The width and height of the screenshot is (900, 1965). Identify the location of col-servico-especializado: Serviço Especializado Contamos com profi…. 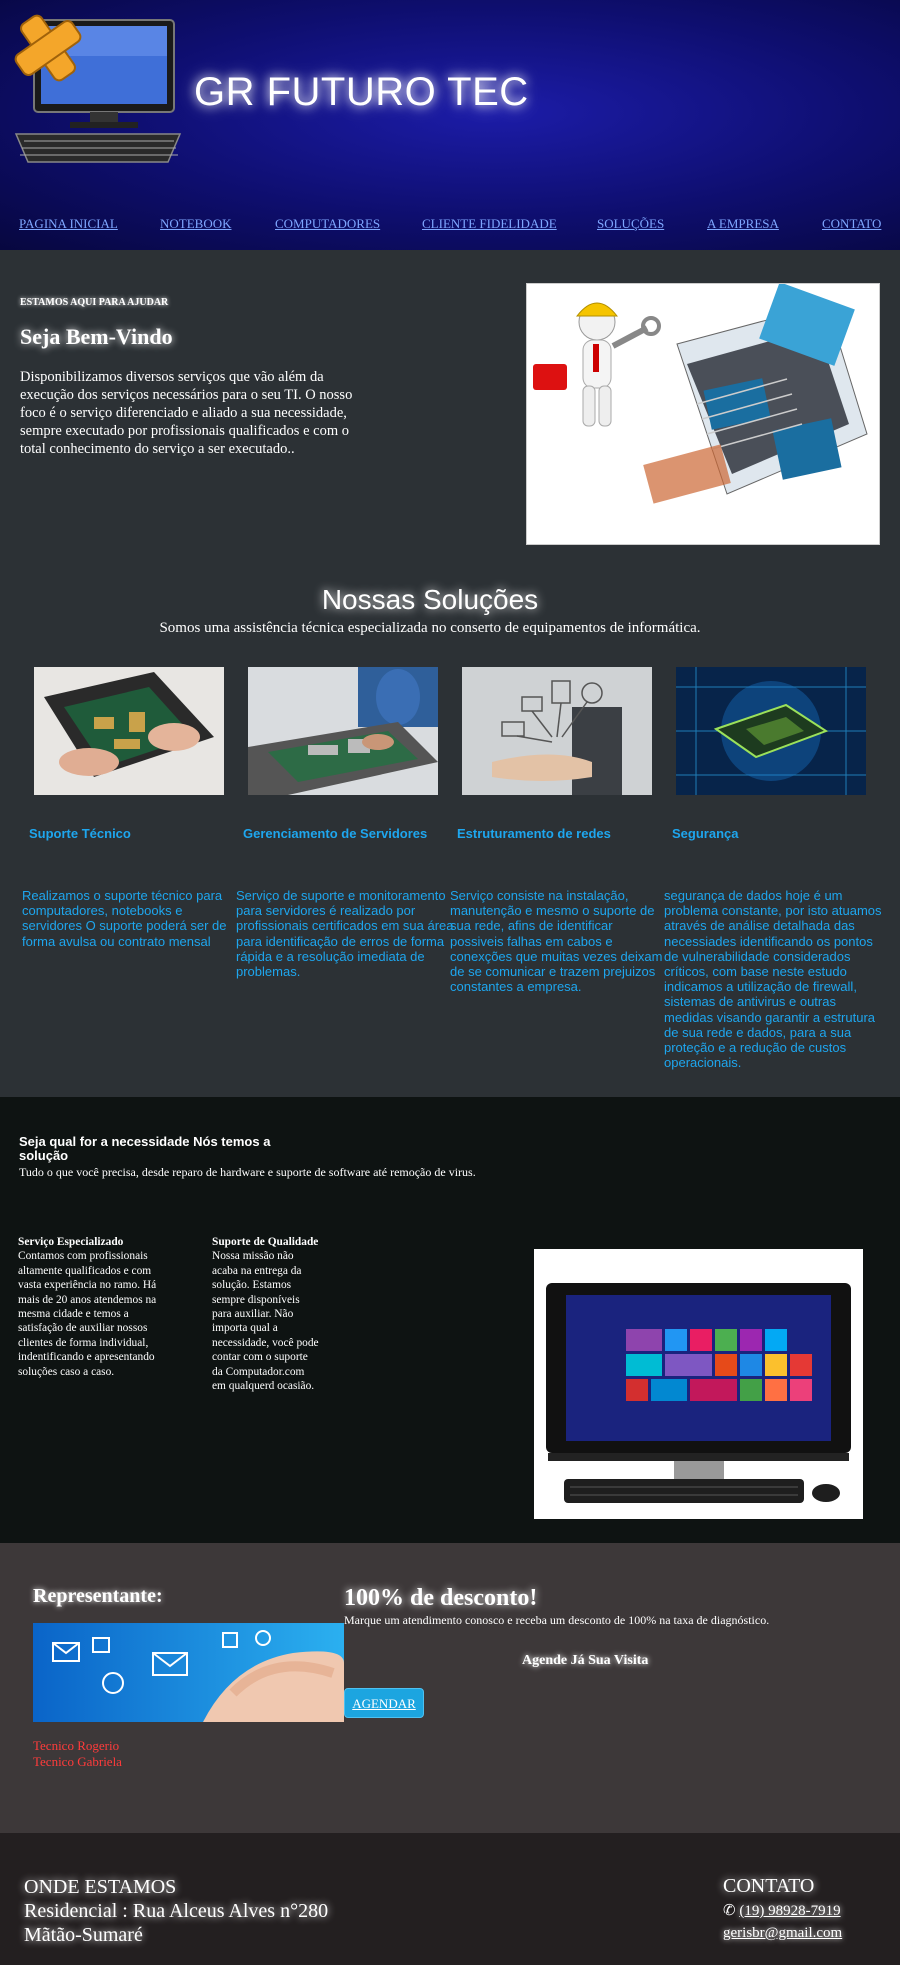
(88, 1307).